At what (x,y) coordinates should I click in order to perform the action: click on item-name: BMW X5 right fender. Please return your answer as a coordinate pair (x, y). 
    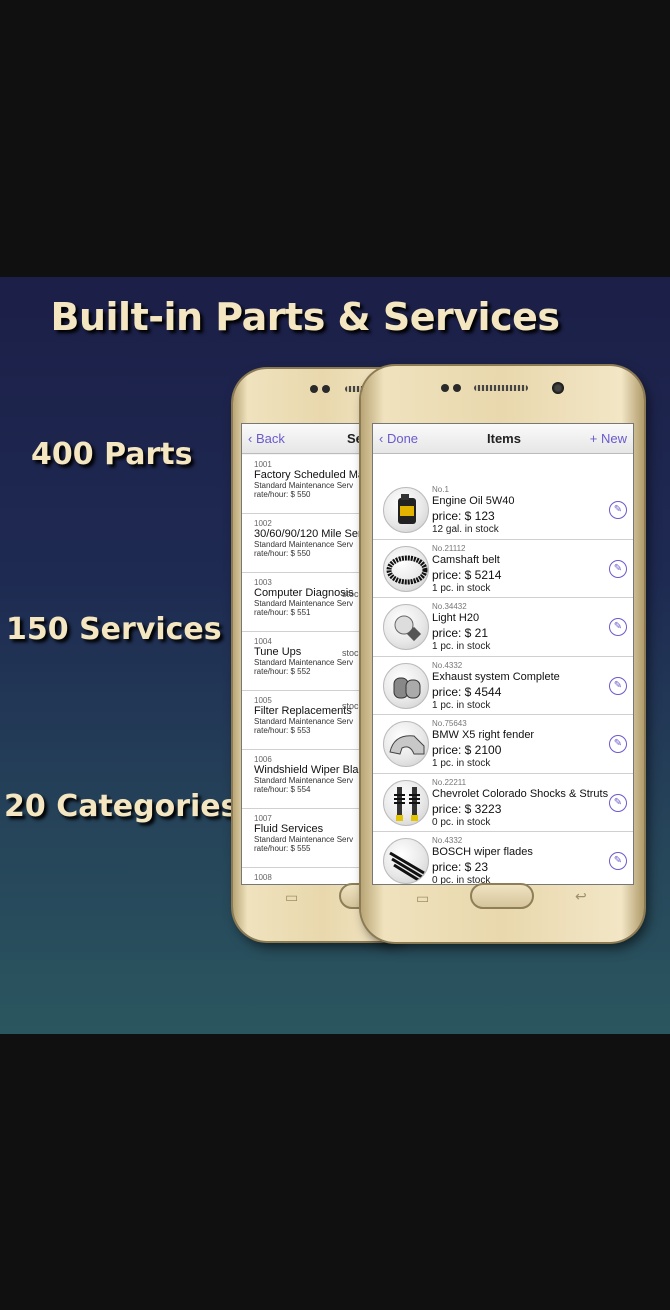
    Looking at the image, I should click on (483, 735).